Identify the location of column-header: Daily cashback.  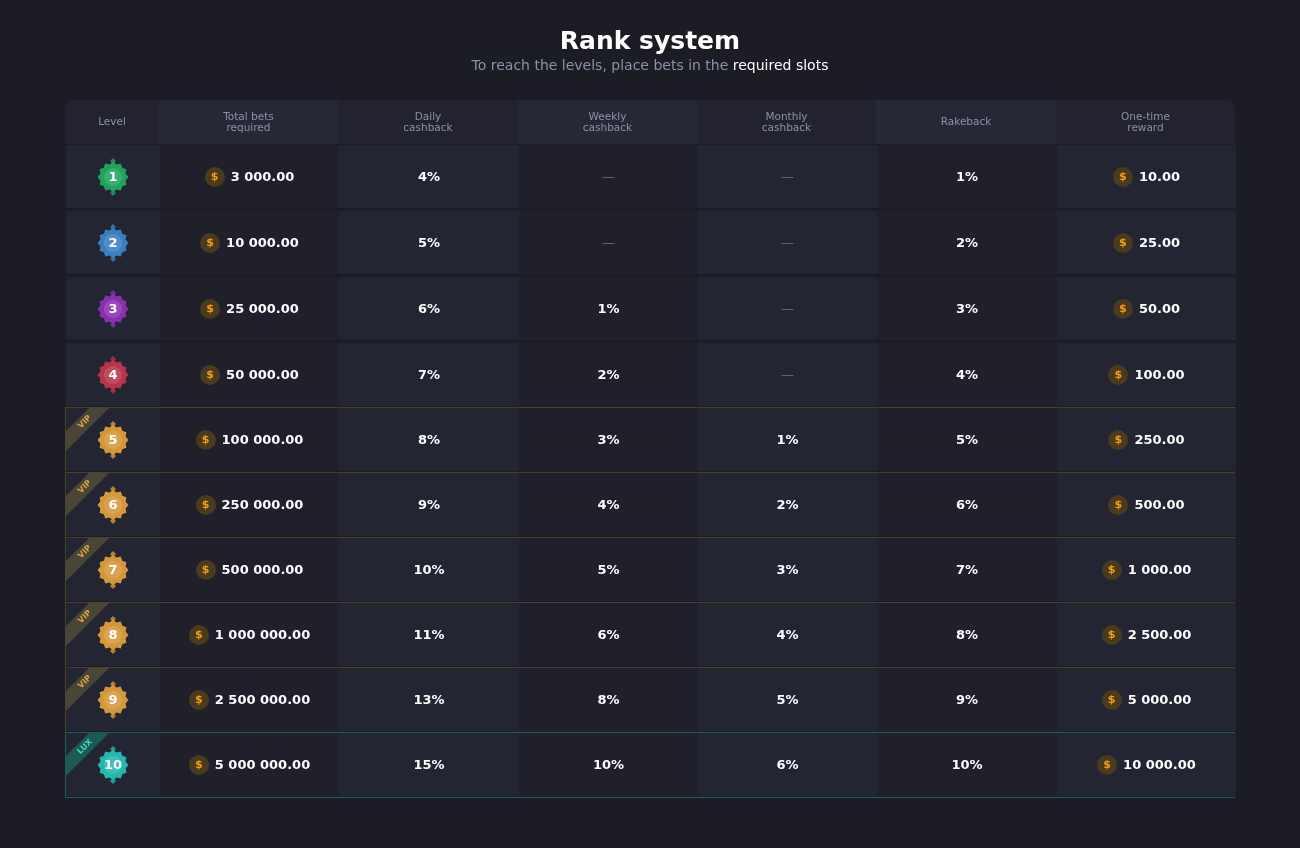
(428, 122).